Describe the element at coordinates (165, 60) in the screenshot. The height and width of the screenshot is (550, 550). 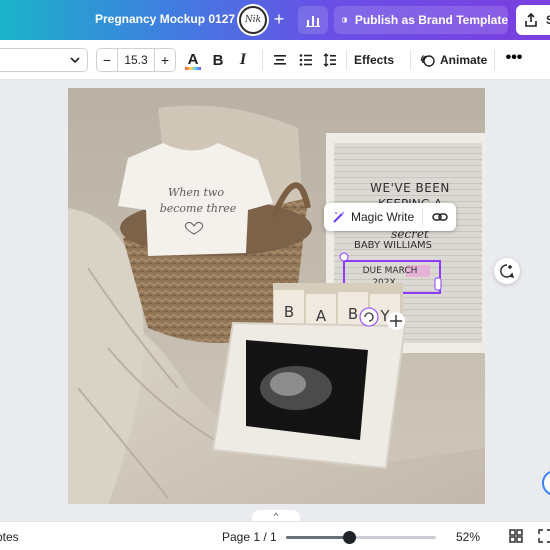
I see `increase-font-size-button: +` at that location.